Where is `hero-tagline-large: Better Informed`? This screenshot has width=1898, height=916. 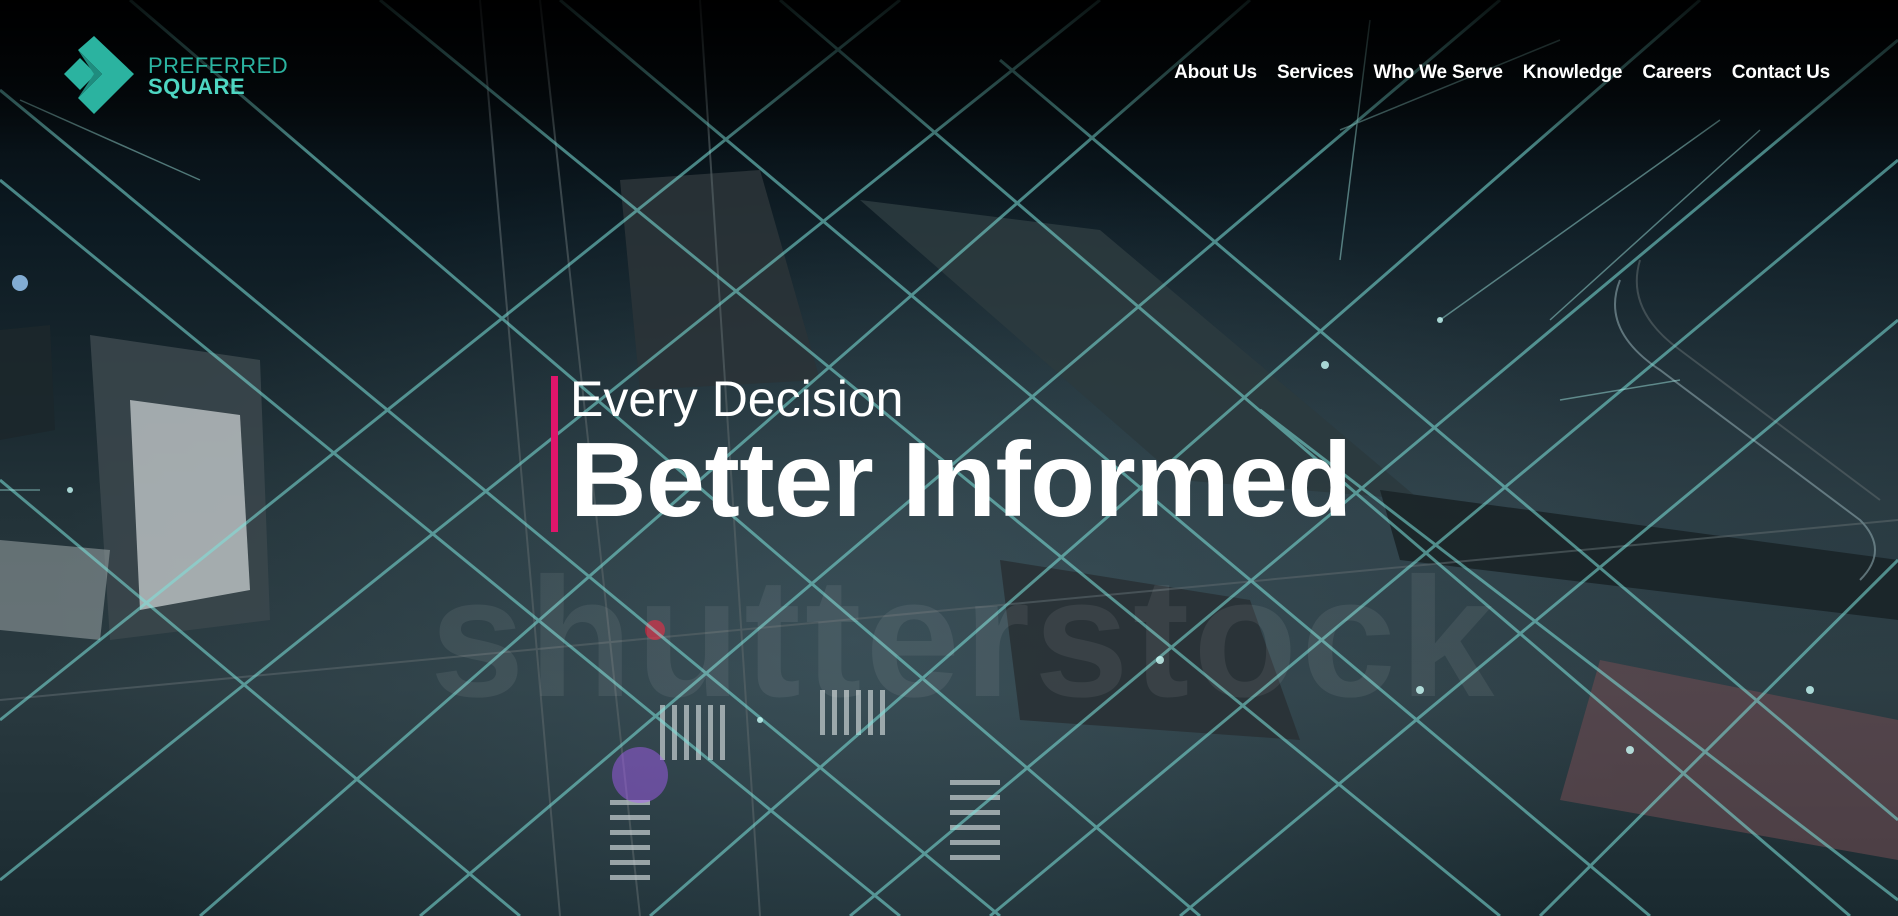 hero-tagline-large: Better Informed is located at coordinates (961, 480).